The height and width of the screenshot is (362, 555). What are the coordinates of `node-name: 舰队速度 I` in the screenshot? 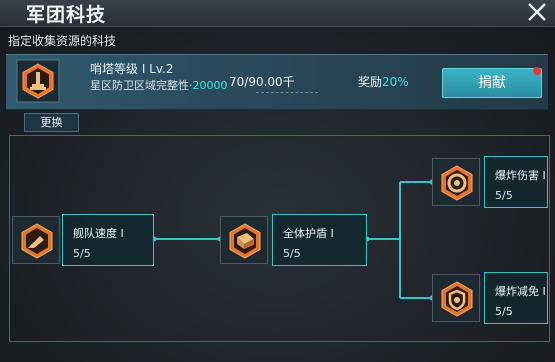 It's located at (98, 233).